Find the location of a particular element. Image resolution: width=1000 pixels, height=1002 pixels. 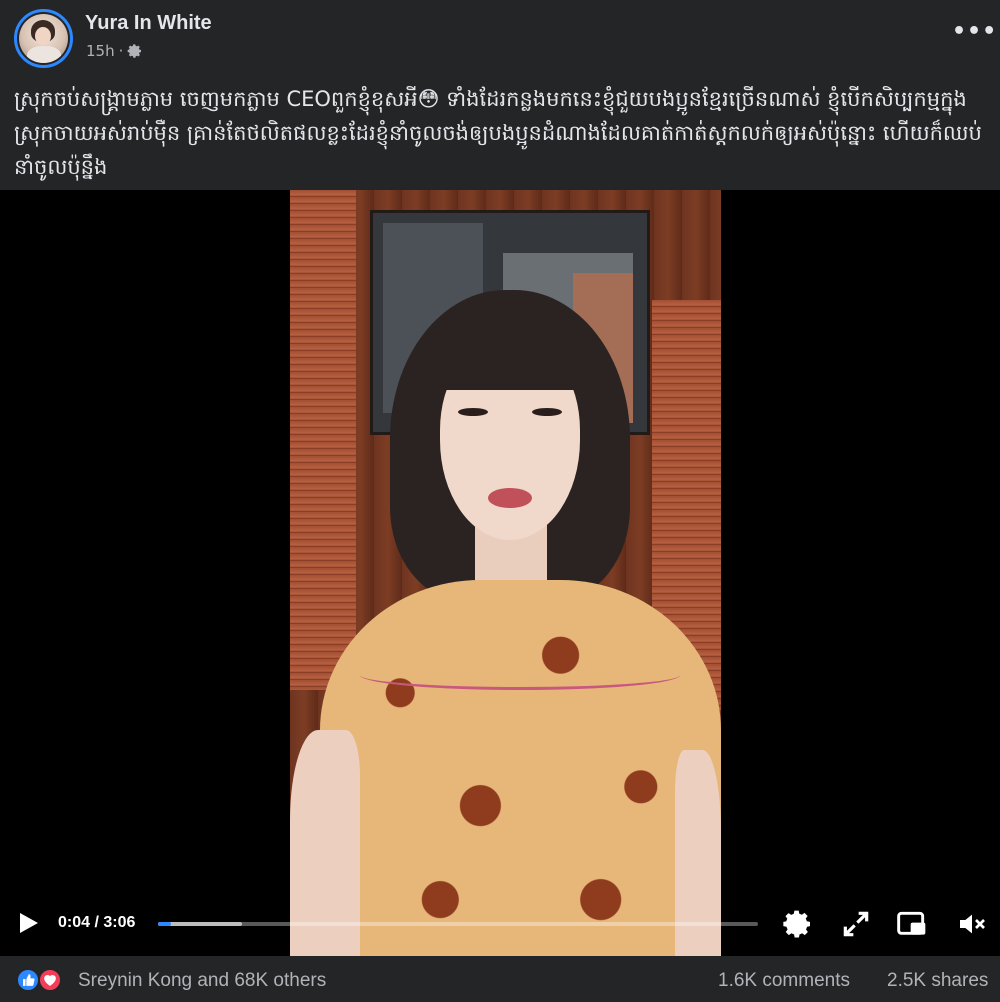

window-blind is located at coordinates (323, 440).